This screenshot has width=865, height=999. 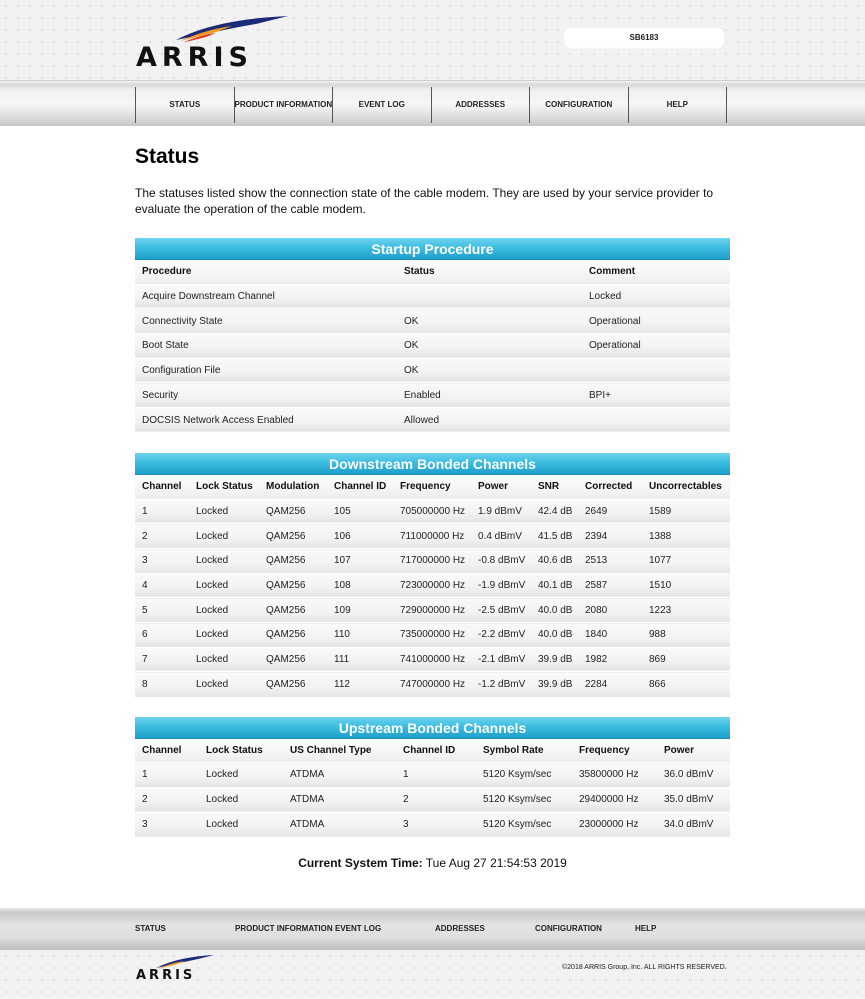 I want to click on footer-link-configuration: CONFIGURATION, so click(x=568, y=928).